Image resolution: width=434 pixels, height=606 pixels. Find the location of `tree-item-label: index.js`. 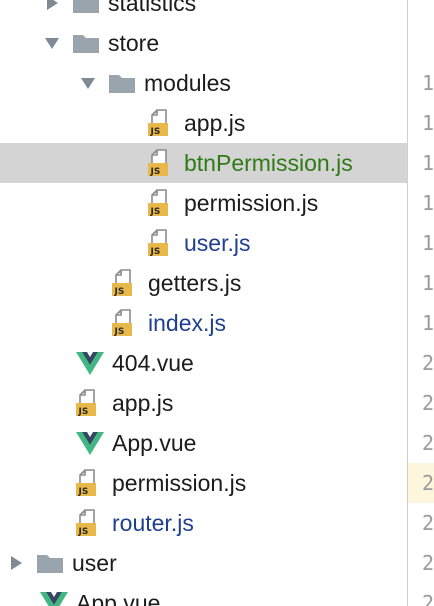

tree-item-label: index.js is located at coordinates (187, 323).